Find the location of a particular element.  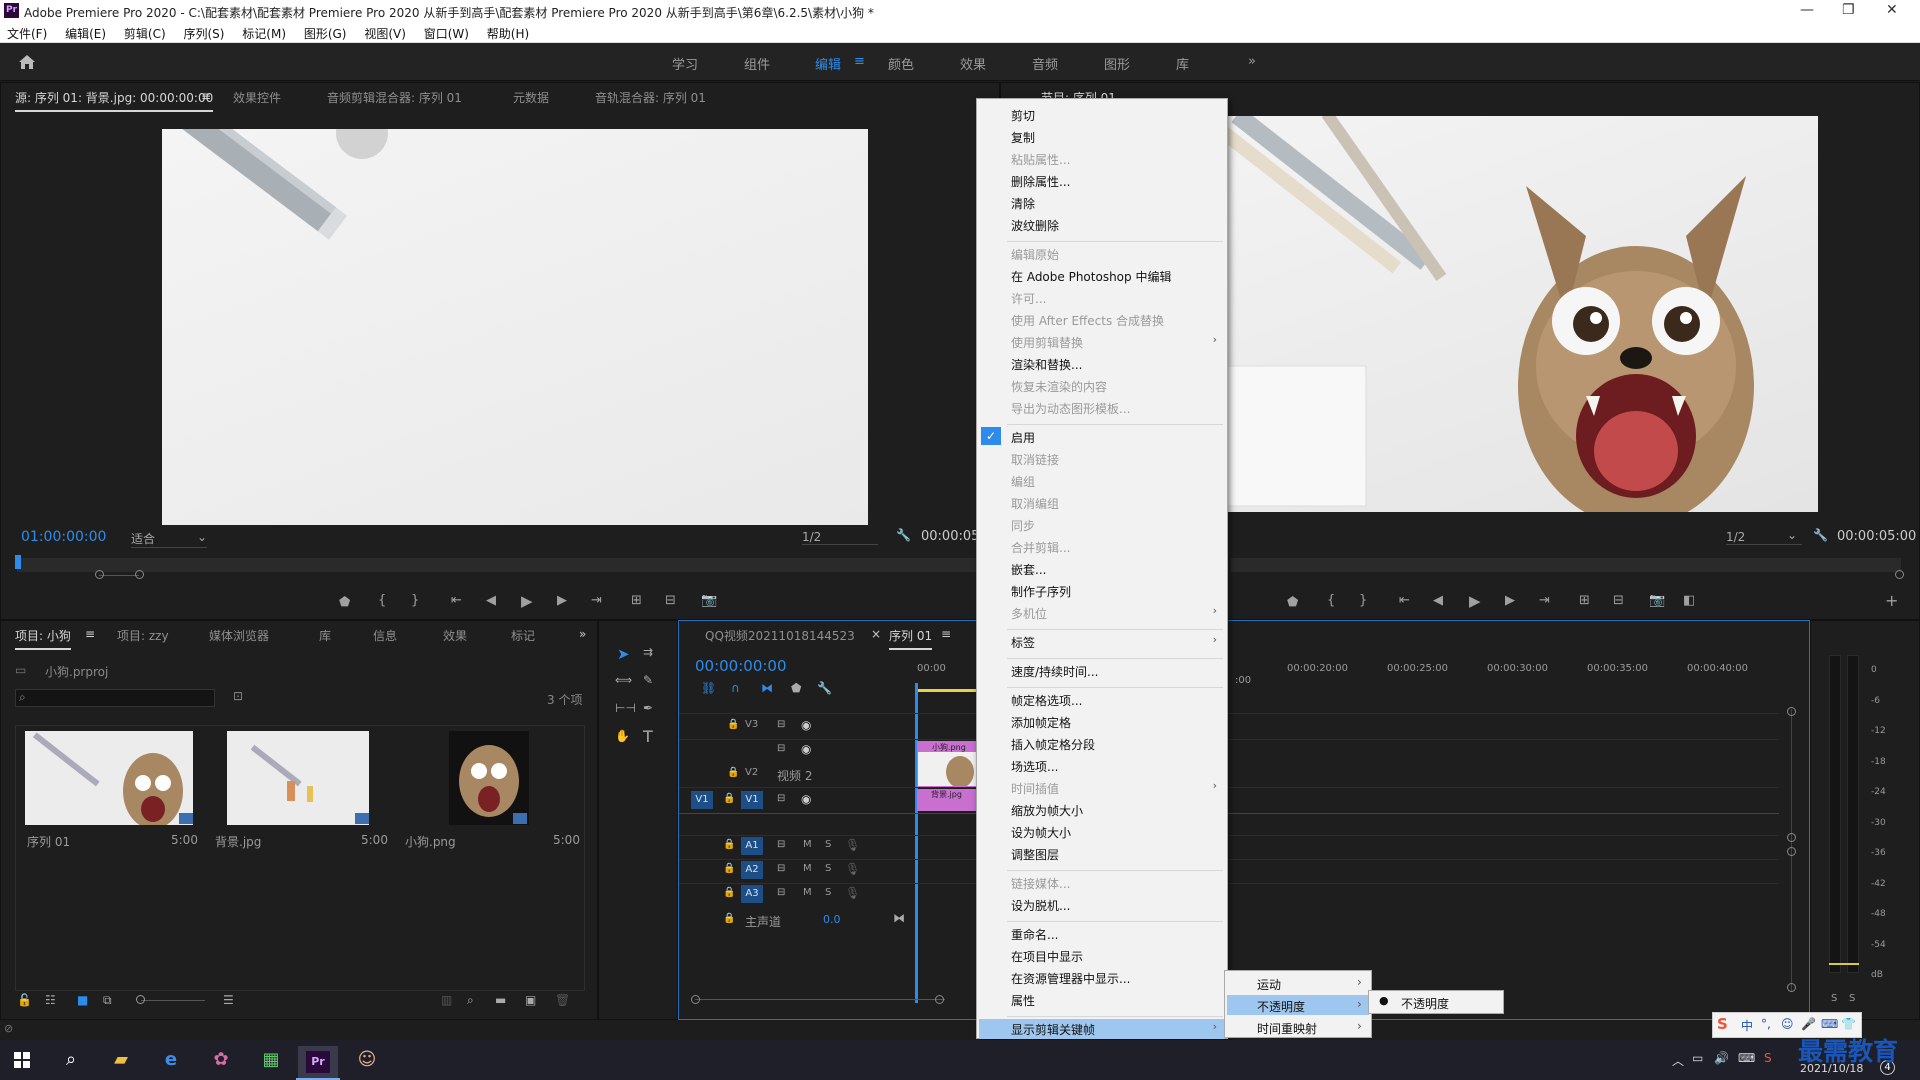

context-menu-item: 调整图层 is located at coordinates (1035, 854).